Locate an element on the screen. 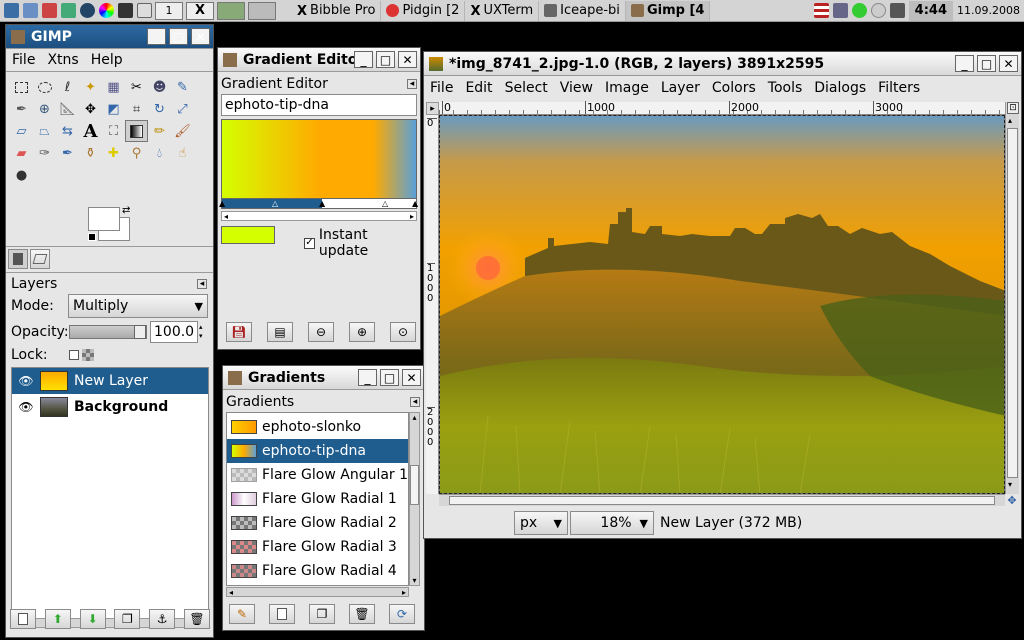 The width and height of the screenshot is (1024, 640). new-layer-icon is located at coordinates (23, 619).